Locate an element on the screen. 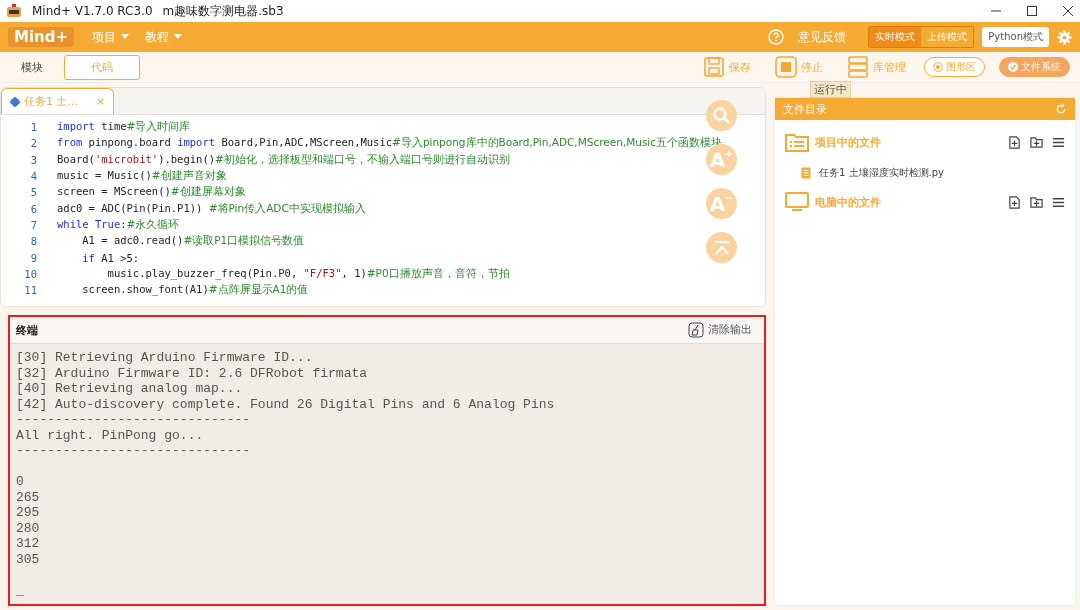  check-circle-icon is located at coordinates (1013, 67).